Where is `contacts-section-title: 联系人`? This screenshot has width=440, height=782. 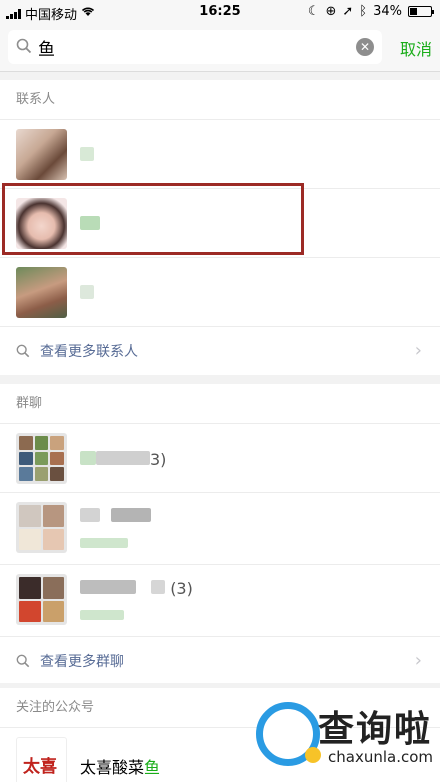
contacts-section-title: 联系人 is located at coordinates (220, 100).